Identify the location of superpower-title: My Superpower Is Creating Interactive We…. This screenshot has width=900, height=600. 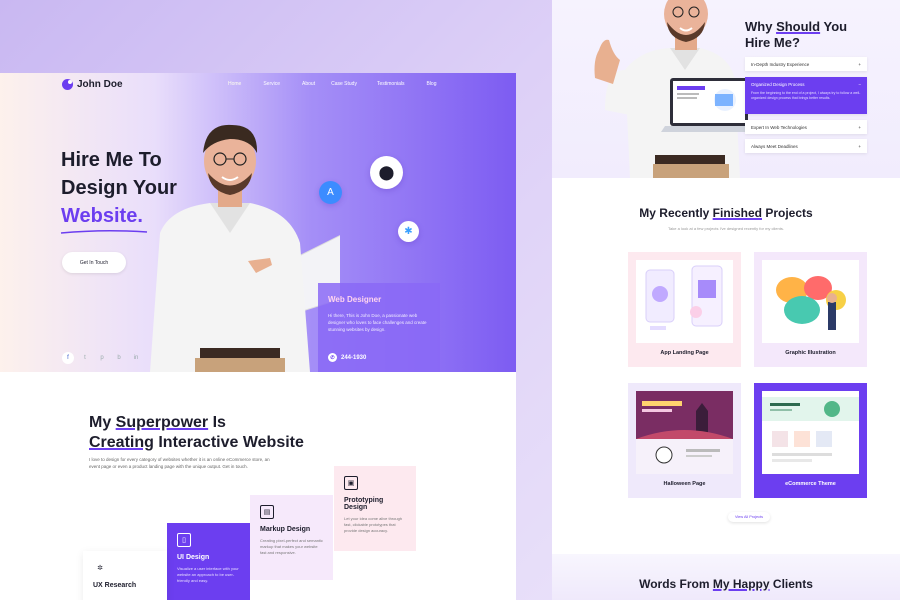
(196, 432).